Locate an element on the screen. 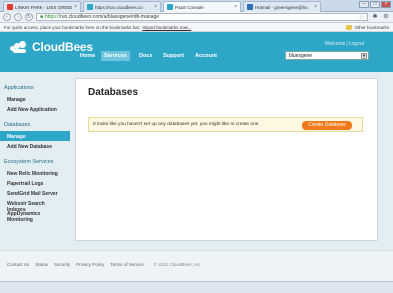 This screenshot has height=293, width=393. tab-title: Hotmail - greensgene@ho is located at coordinates (281, 7).